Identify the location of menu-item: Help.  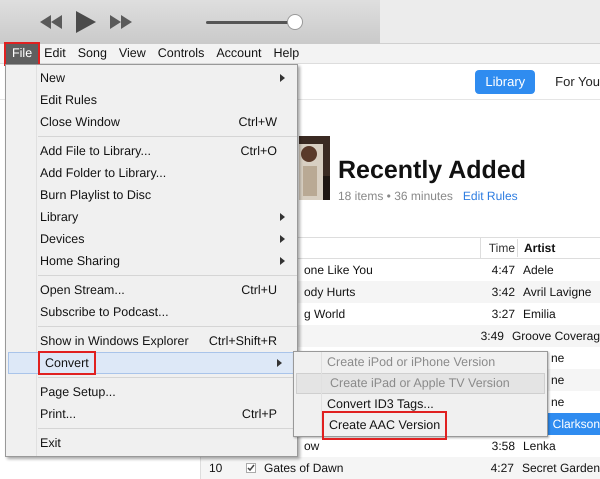
(287, 54).